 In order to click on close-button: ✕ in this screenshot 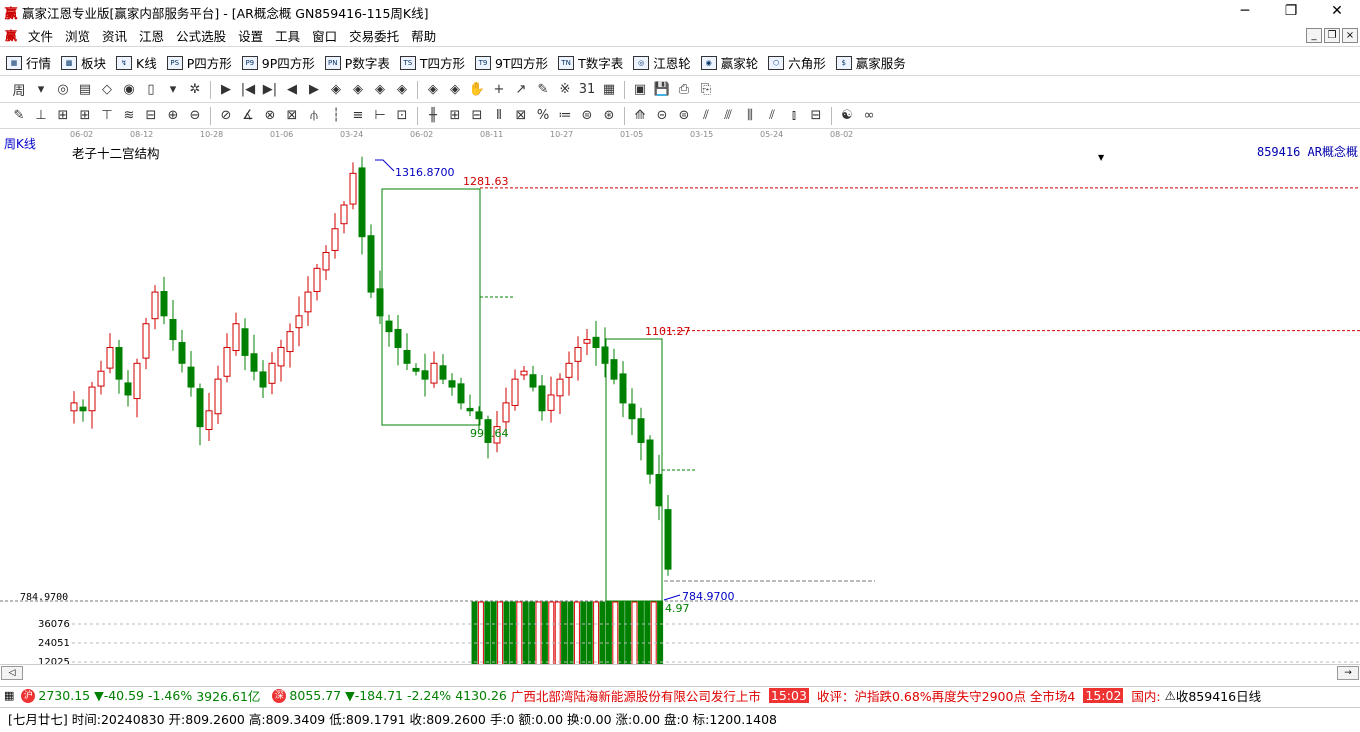, I will do `click(1337, 11)`.